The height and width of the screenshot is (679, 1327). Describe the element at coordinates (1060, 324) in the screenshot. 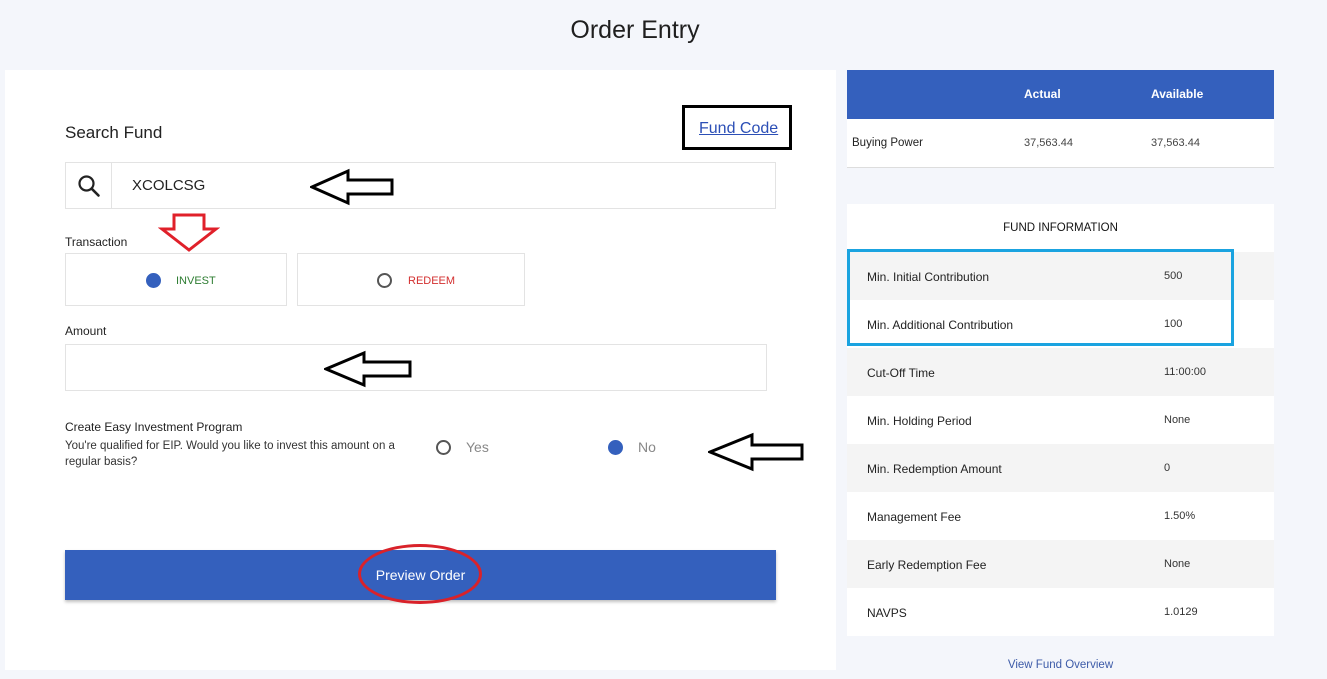

I see `fund-info-row: Min. Additional Contribution 100` at that location.